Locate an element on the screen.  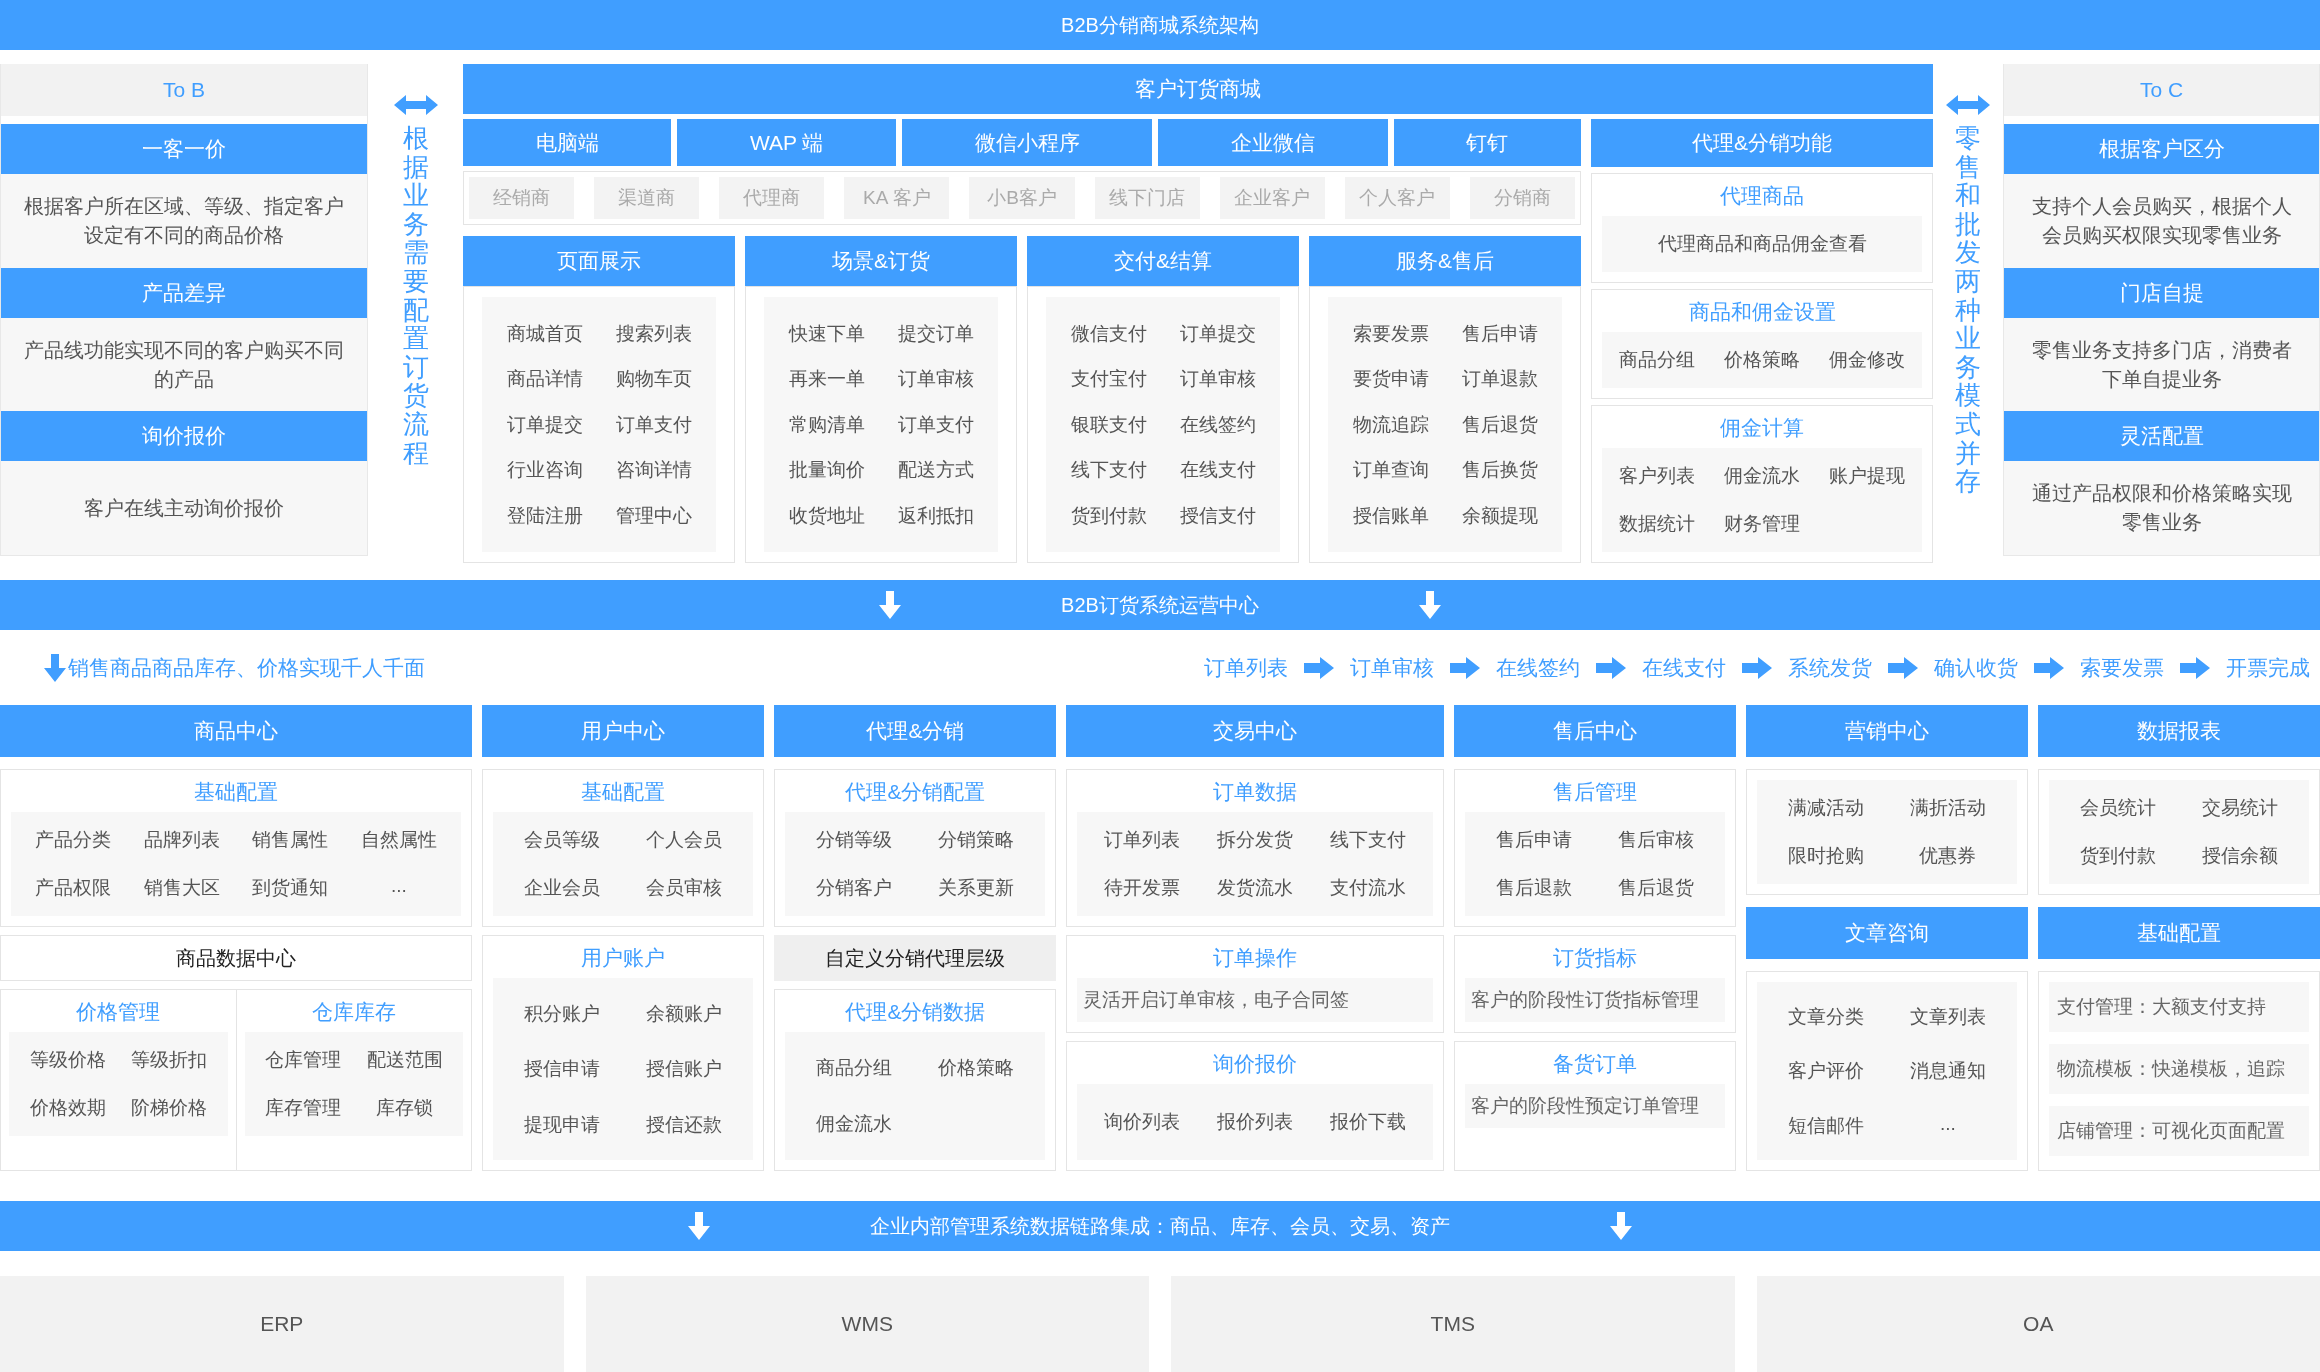
group-title: 订单数据 is located at coordinates (1255, 792).